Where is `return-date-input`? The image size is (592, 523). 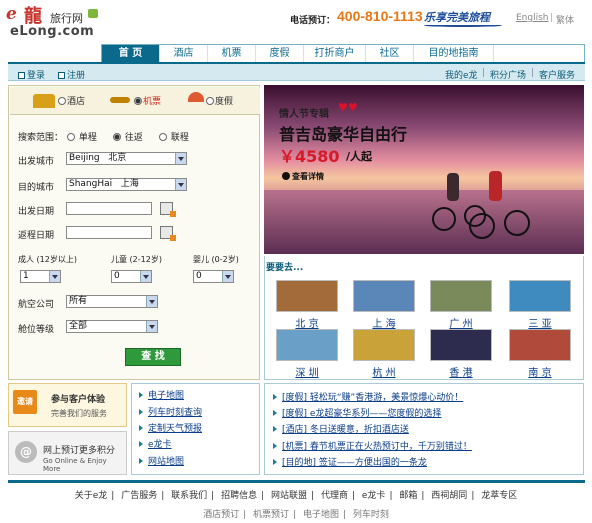
return-date-input is located at coordinates (109, 232).